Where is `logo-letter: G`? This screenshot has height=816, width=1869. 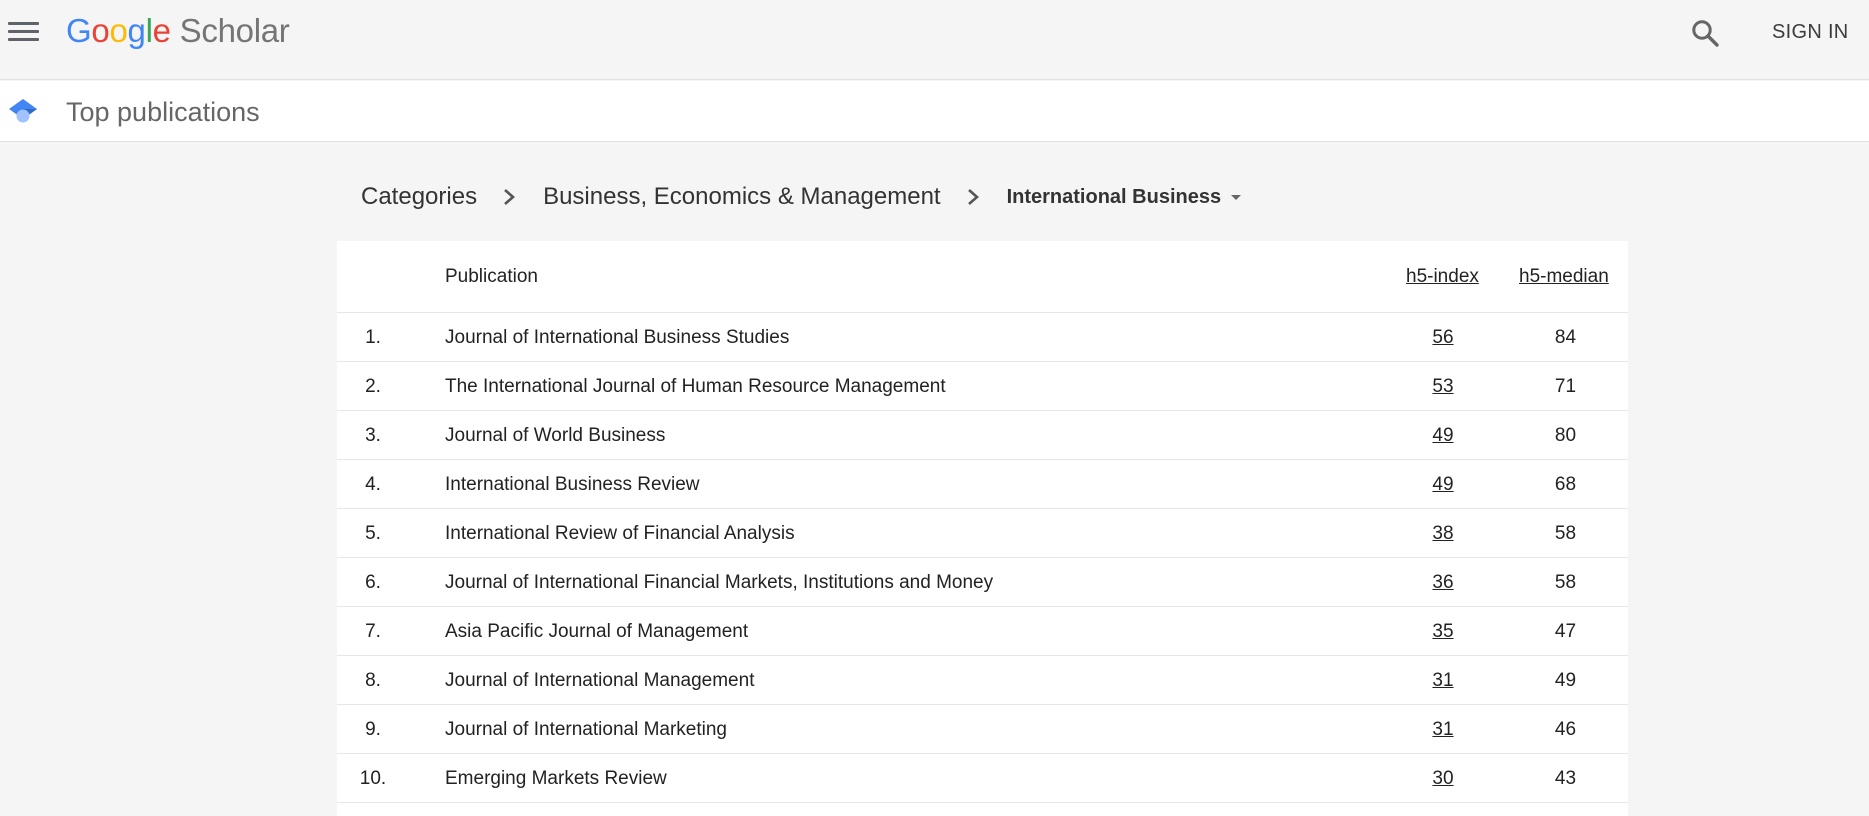
logo-letter: G is located at coordinates (79, 30).